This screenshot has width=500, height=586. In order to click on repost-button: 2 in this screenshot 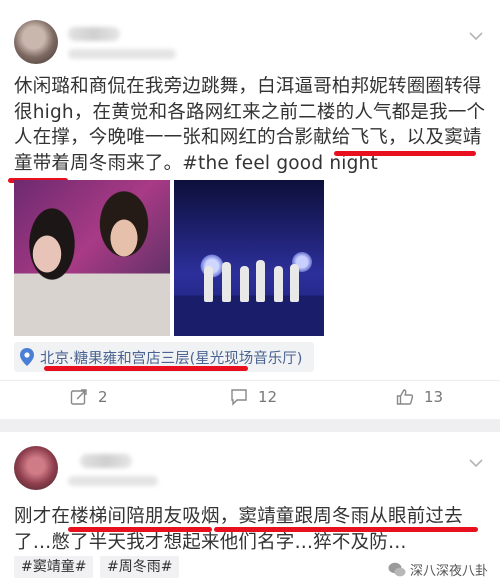, I will do `click(89, 397)`.